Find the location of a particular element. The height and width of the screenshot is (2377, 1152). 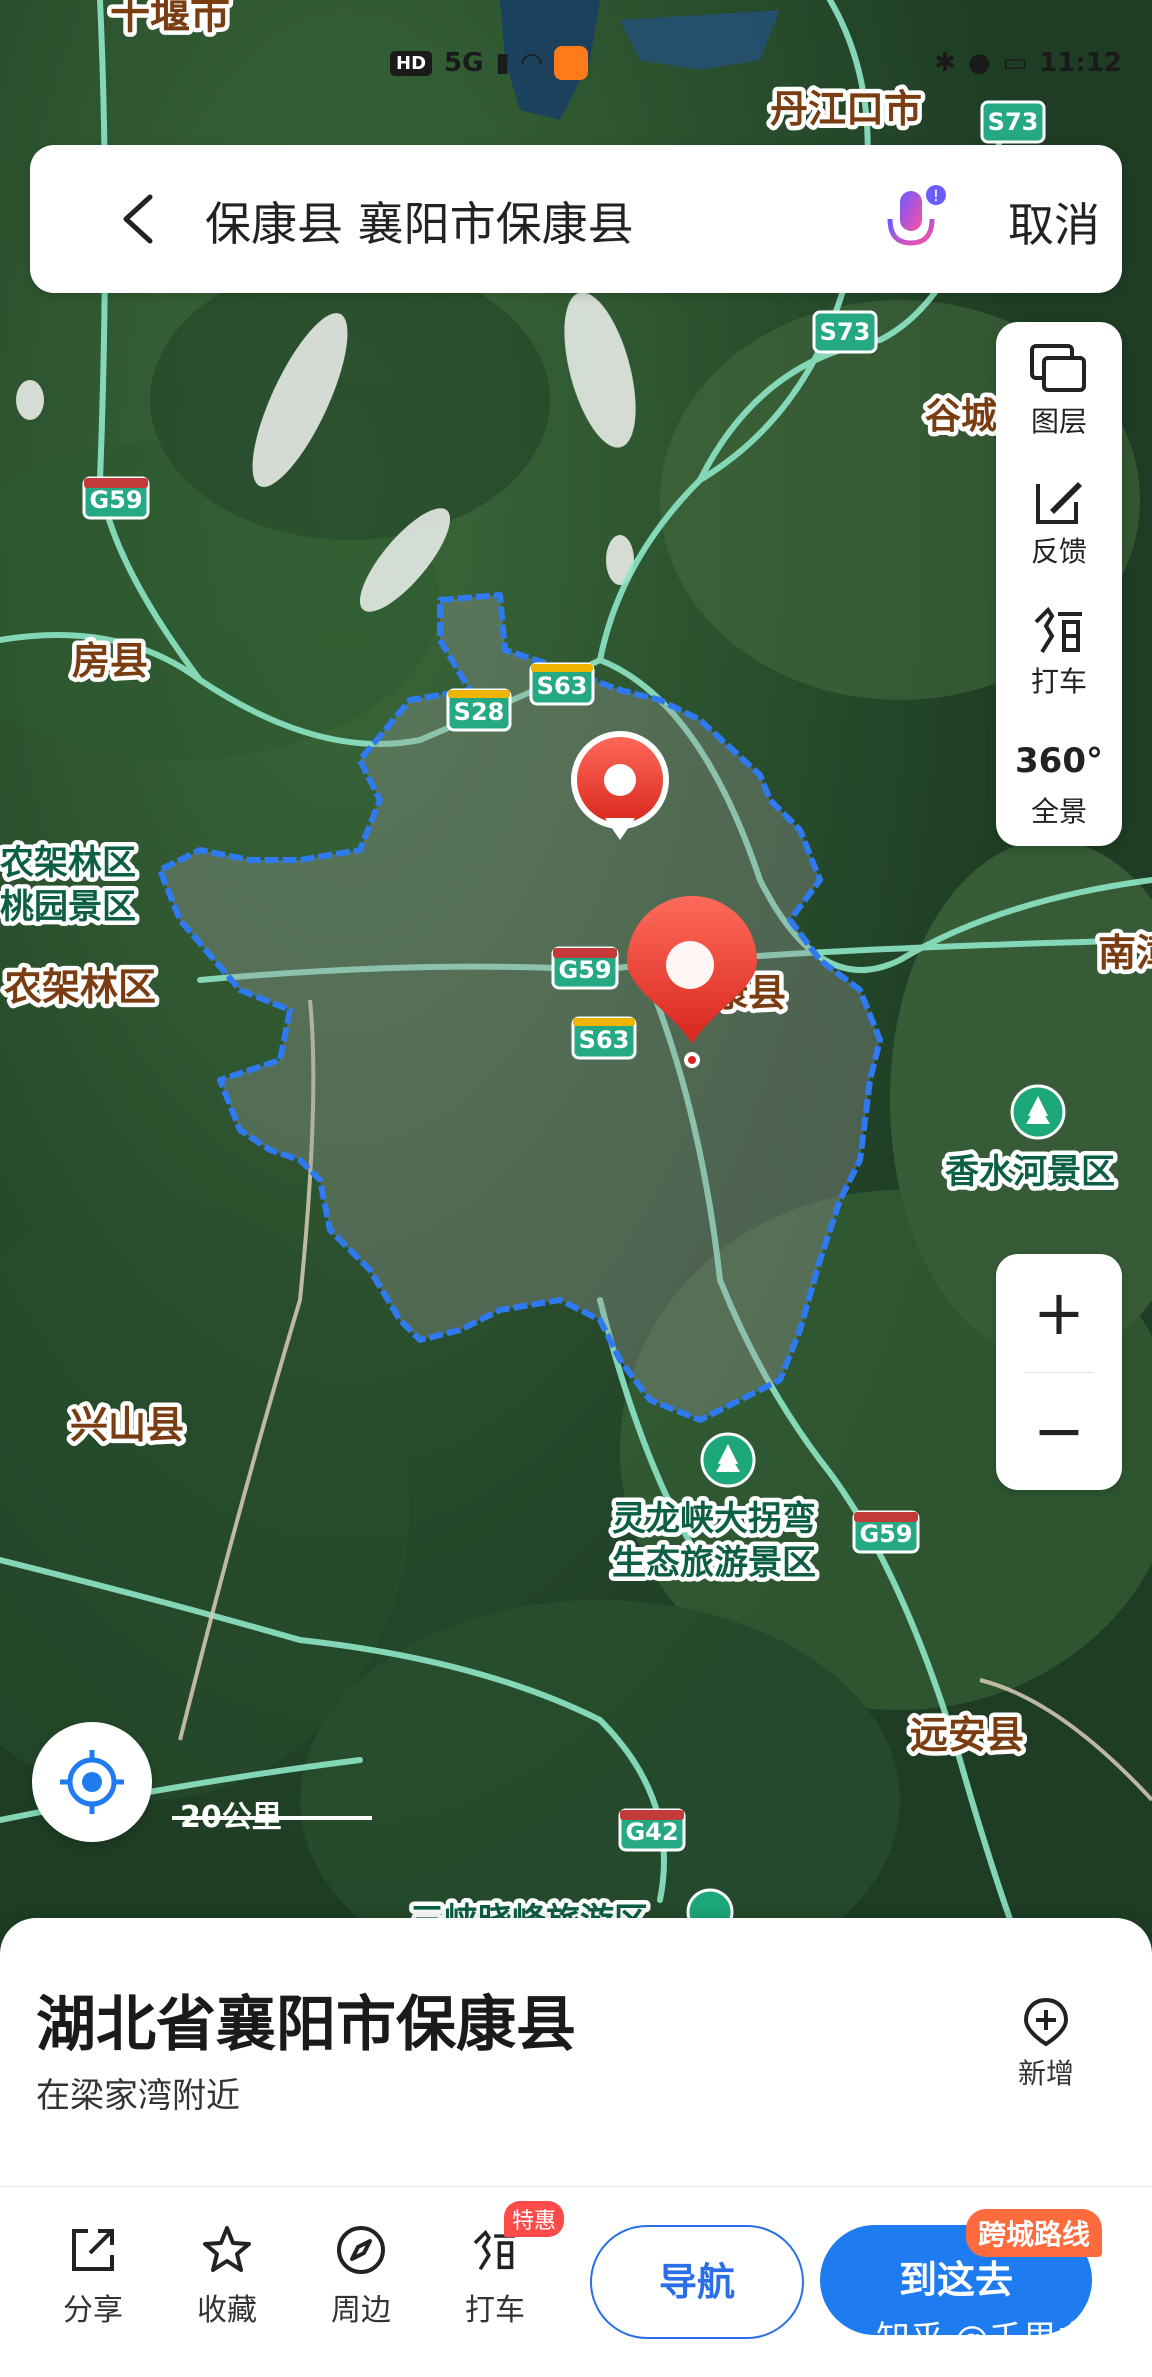

star-icon is located at coordinates (227, 2249).